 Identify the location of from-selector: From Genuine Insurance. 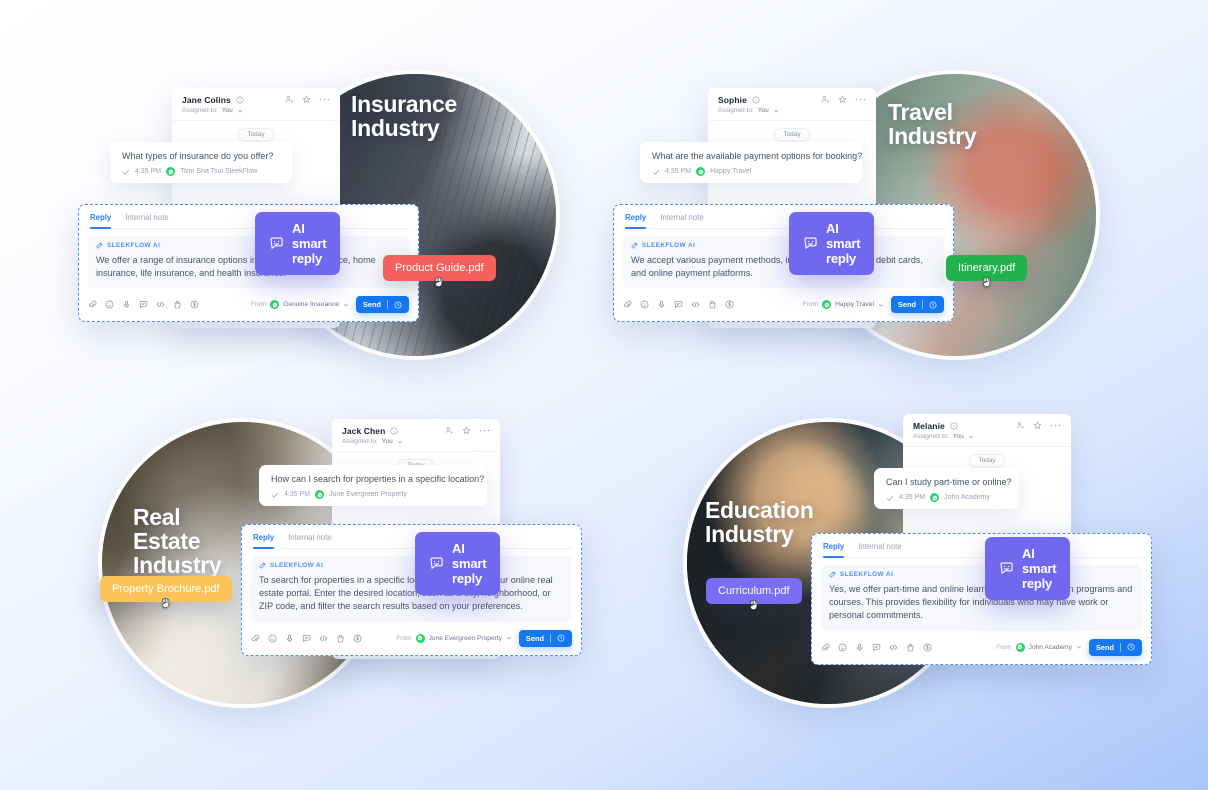
(300, 305).